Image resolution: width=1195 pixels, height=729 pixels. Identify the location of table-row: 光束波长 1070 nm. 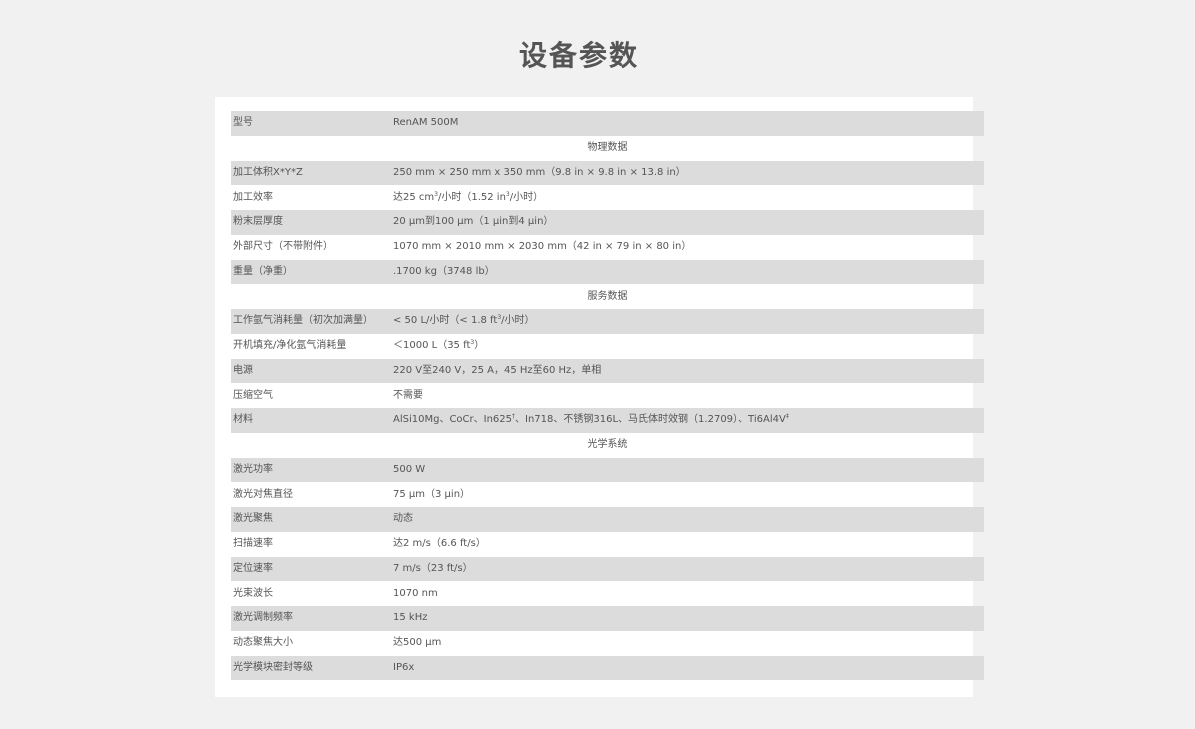
(607, 593).